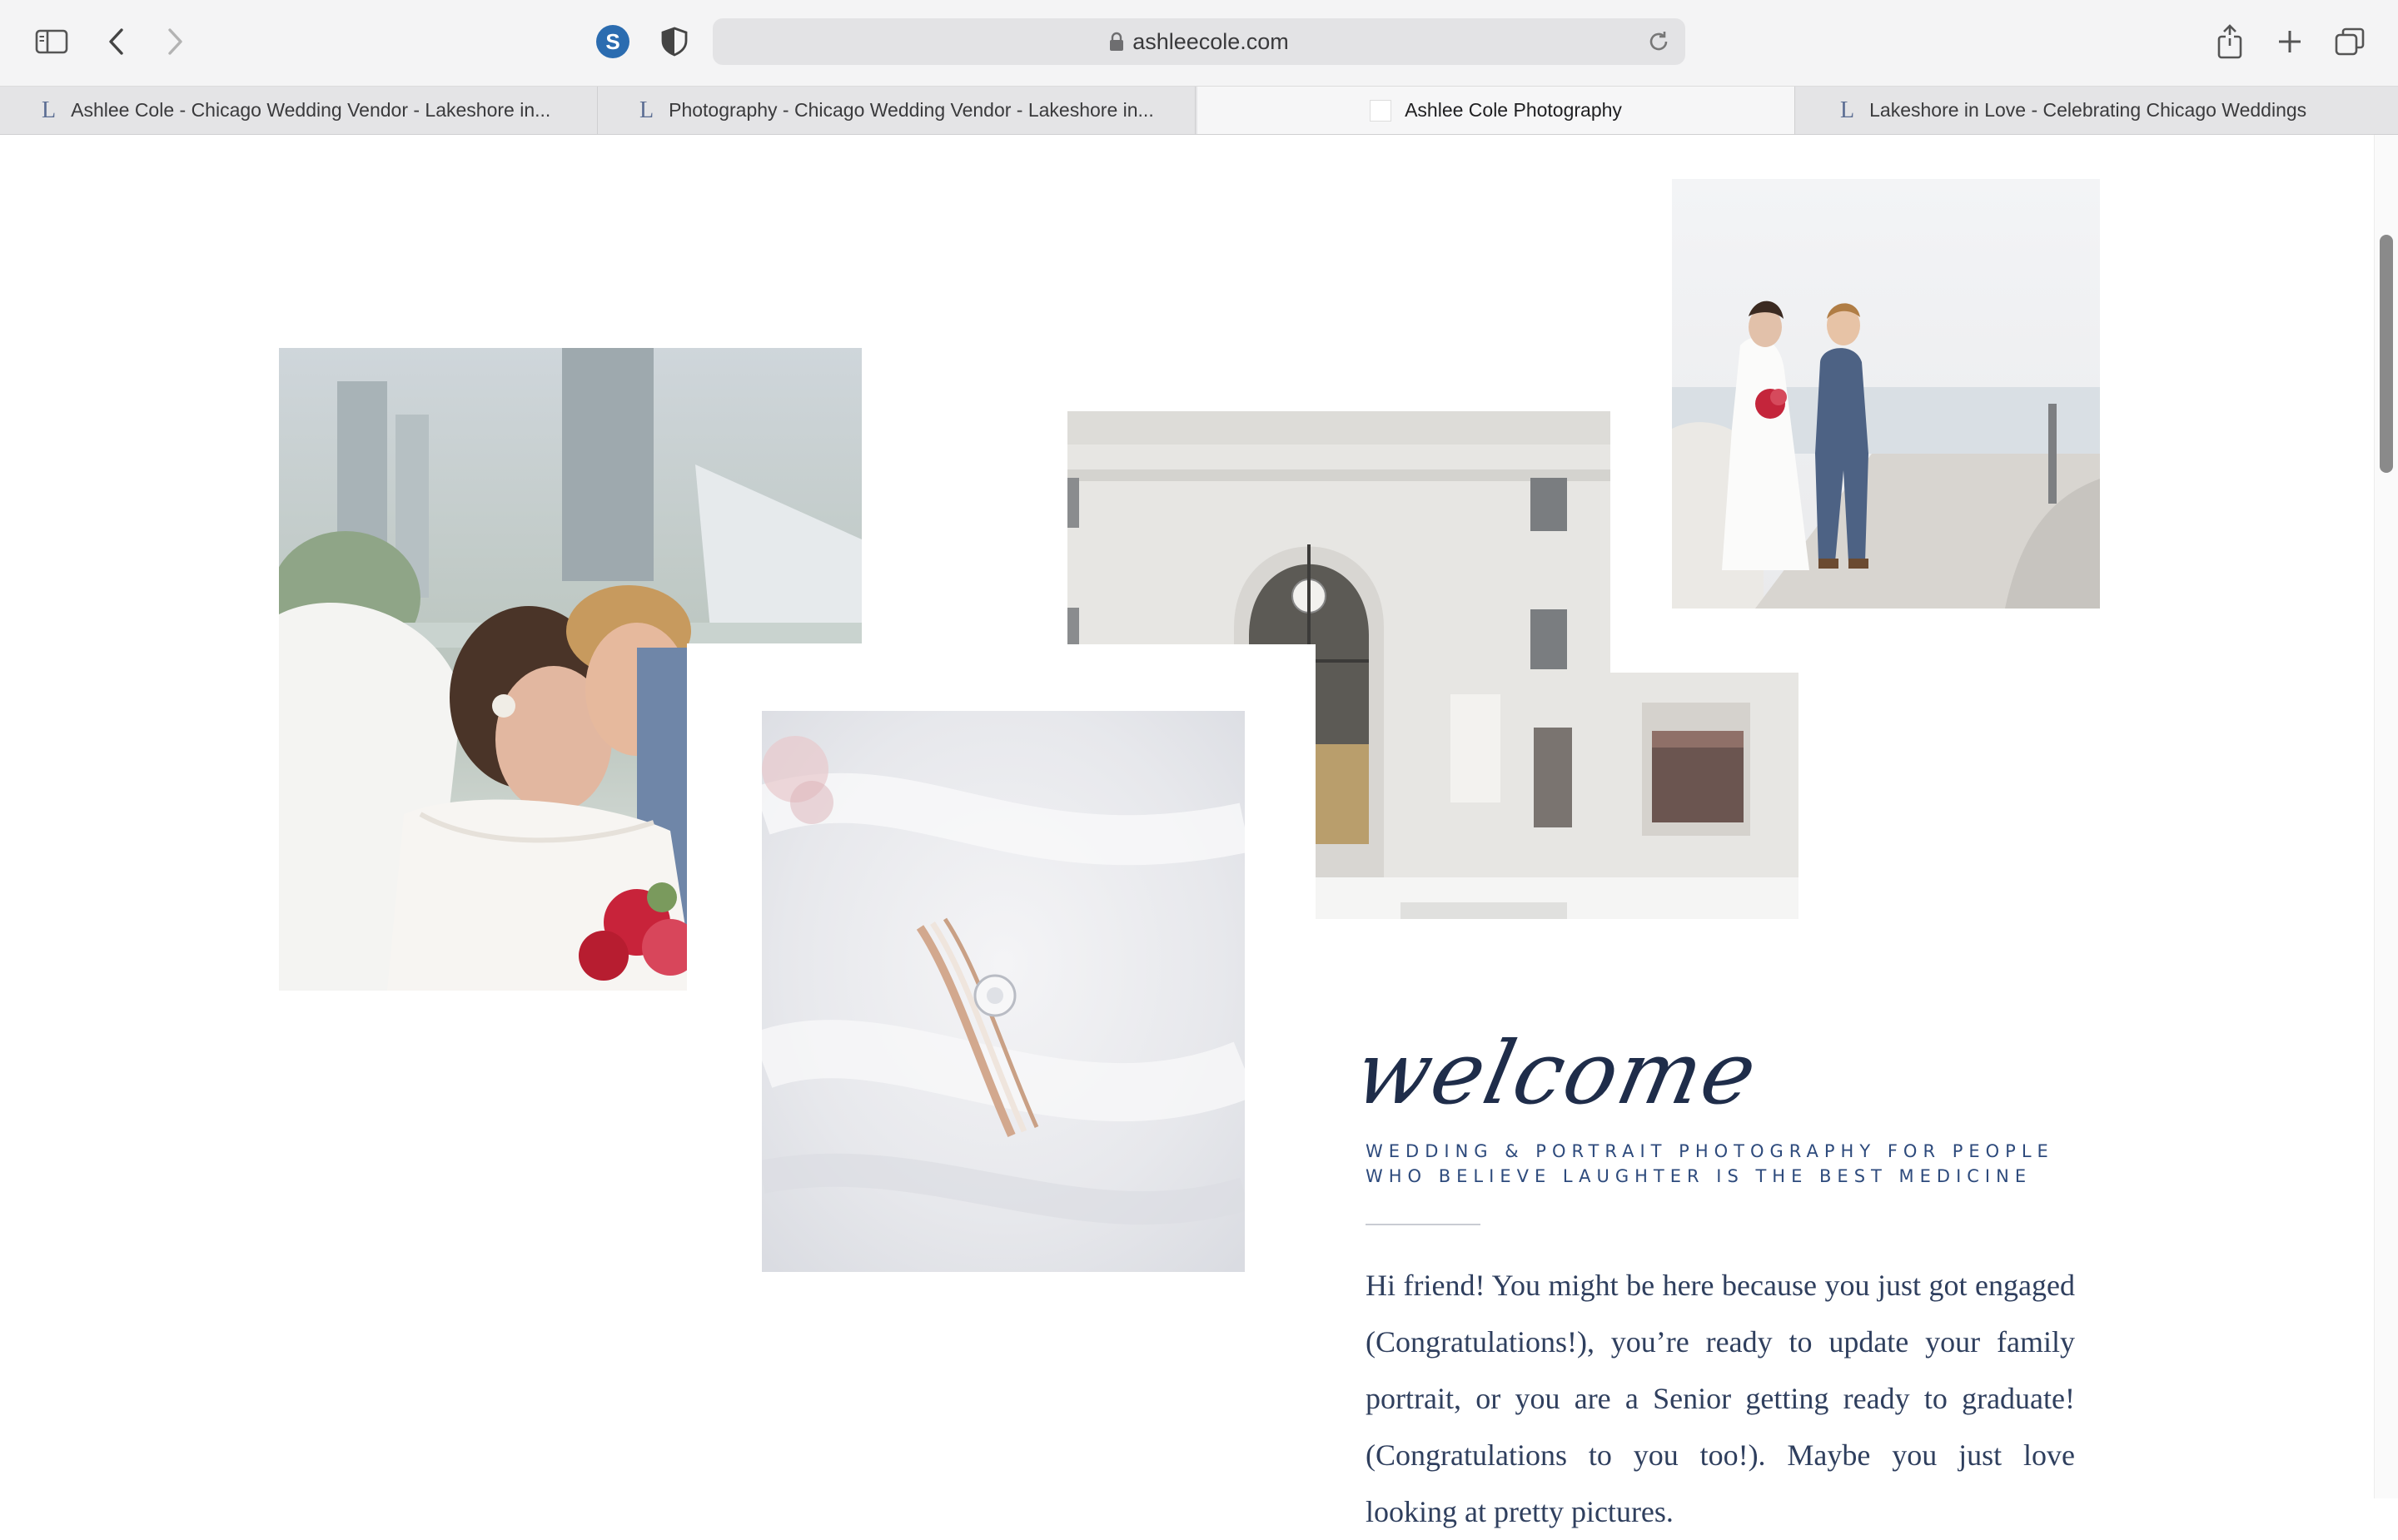 This screenshot has width=2398, height=1540. What do you see at coordinates (1003, 991) in the screenshot?
I see `ring-photo` at bounding box center [1003, 991].